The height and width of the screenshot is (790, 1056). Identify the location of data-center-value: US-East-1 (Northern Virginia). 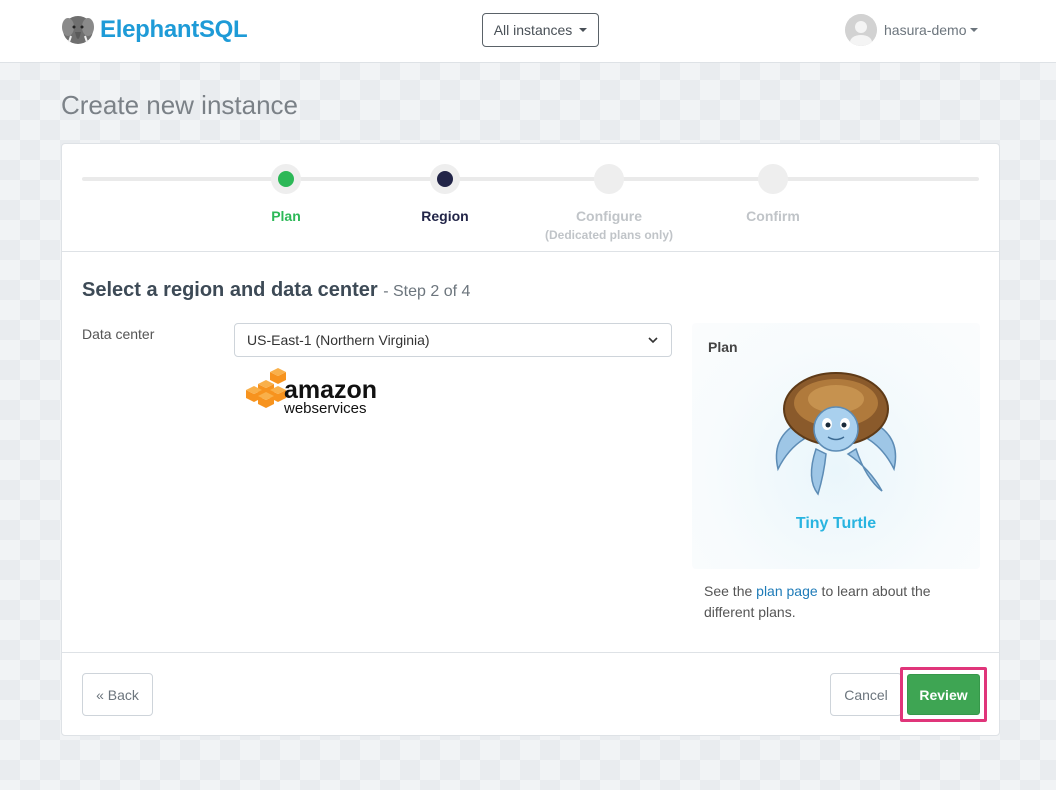
(338, 340).